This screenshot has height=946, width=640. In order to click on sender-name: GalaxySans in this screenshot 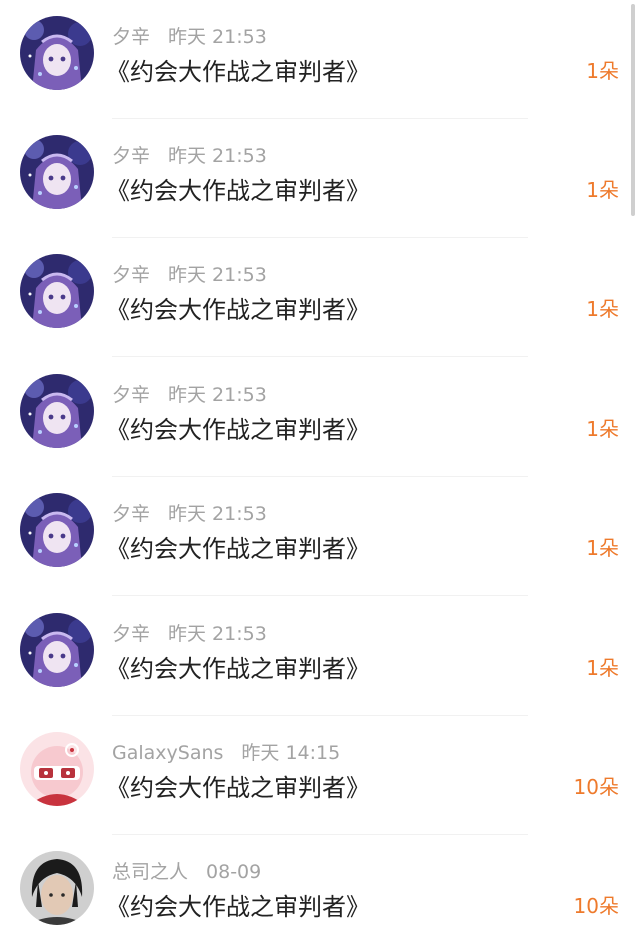, I will do `click(168, 753)`.